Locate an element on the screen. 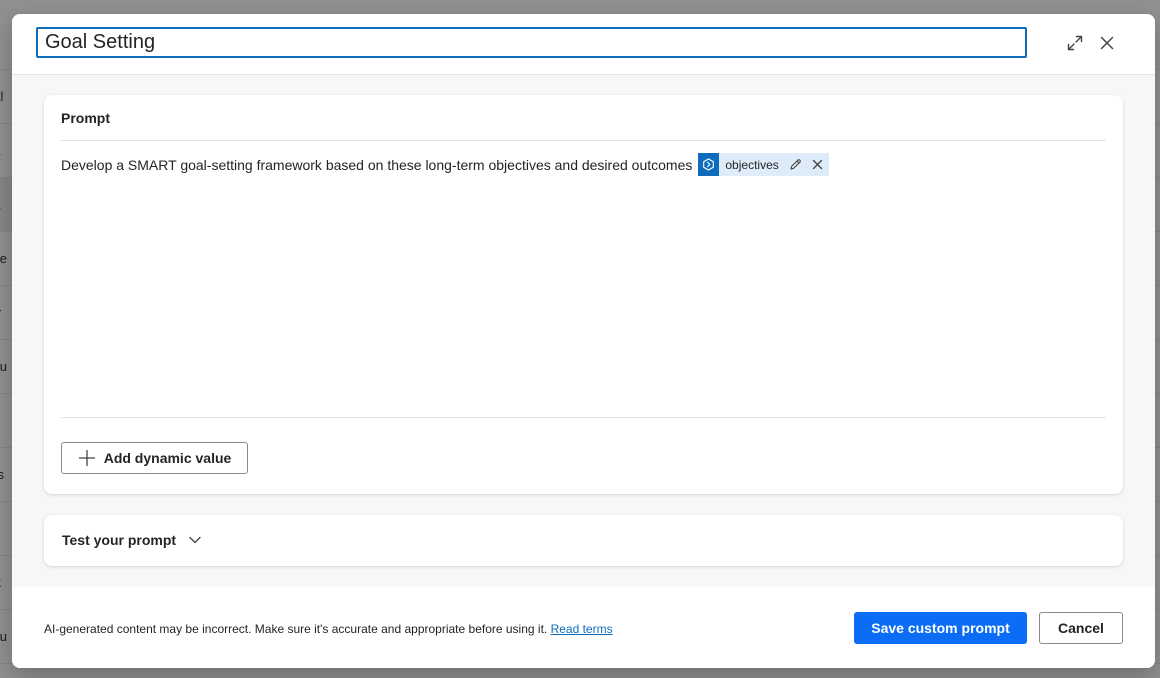  remove-token-button is located at coordinates (818, 164).